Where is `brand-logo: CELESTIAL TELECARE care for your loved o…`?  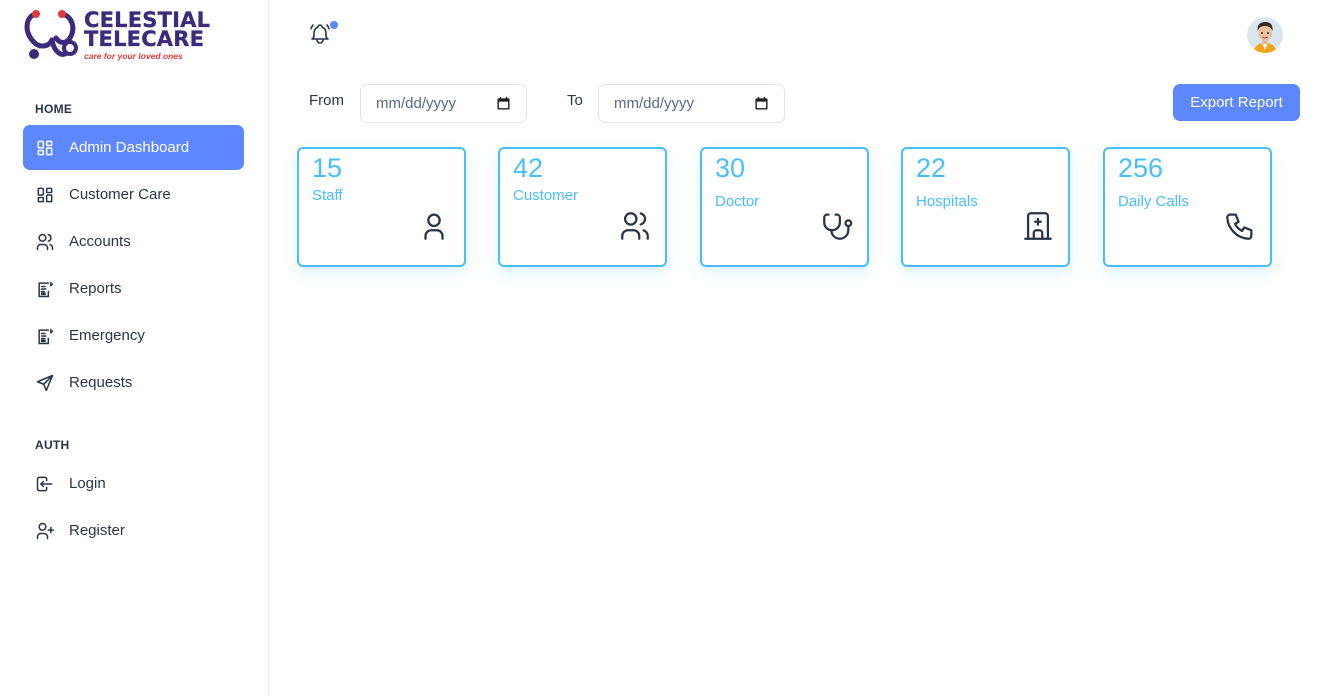 brand-logo: CELESTIAL TELECARE care for your loved o… is located at coordinates (117, 36).